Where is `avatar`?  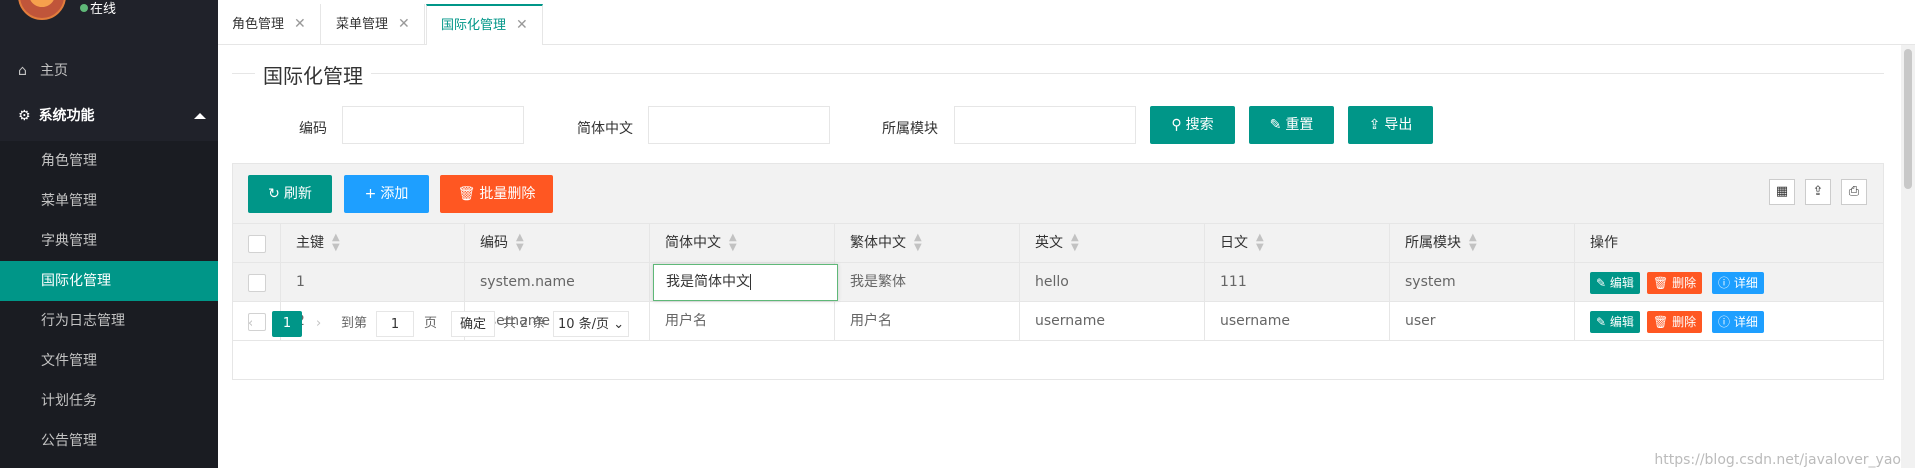
avatar is located at coordinates (42, 10).